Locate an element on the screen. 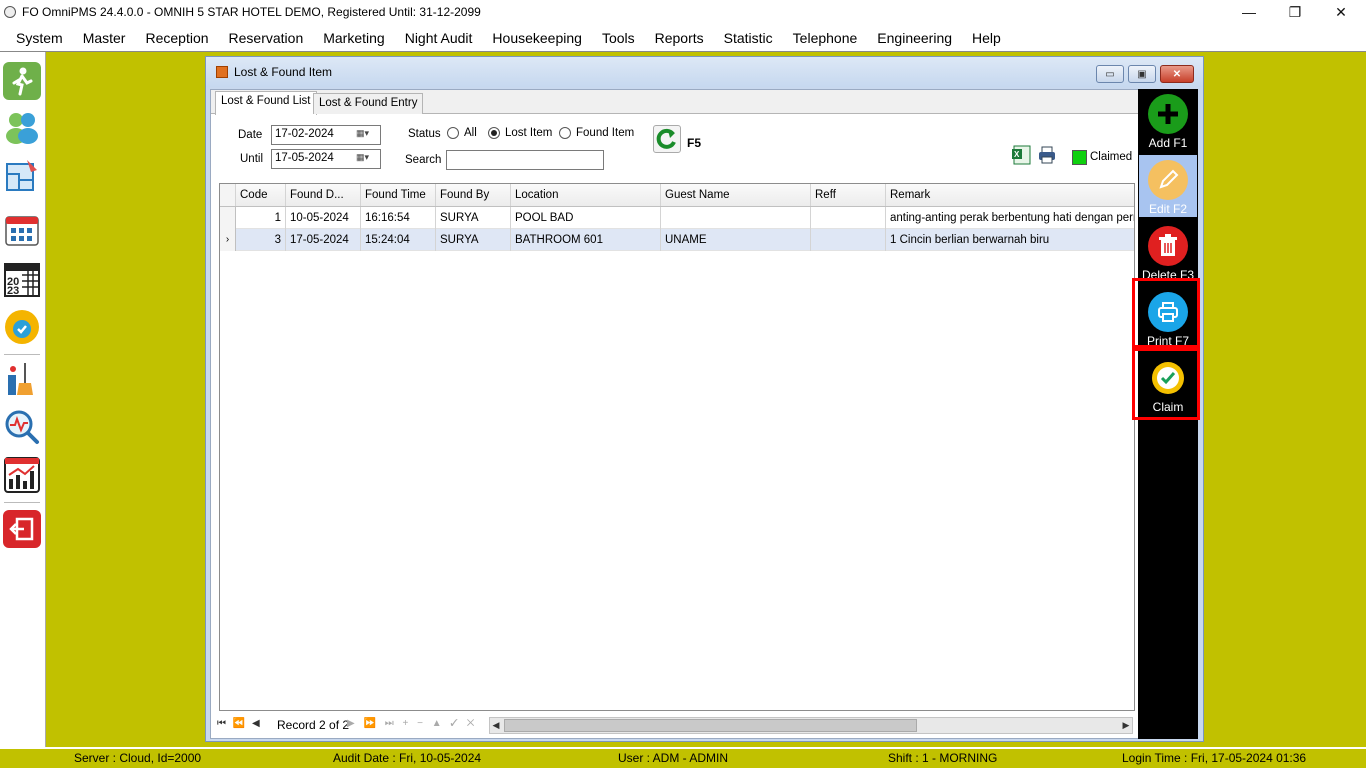  status-radio-lost-item: Lost Item is located at coordinates (520, 133).